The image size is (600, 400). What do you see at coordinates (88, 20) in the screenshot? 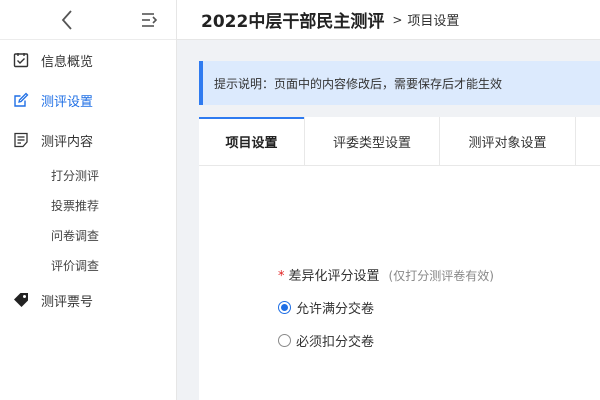
I see `sidebar-top-bar` at bounding box center [88, 20].